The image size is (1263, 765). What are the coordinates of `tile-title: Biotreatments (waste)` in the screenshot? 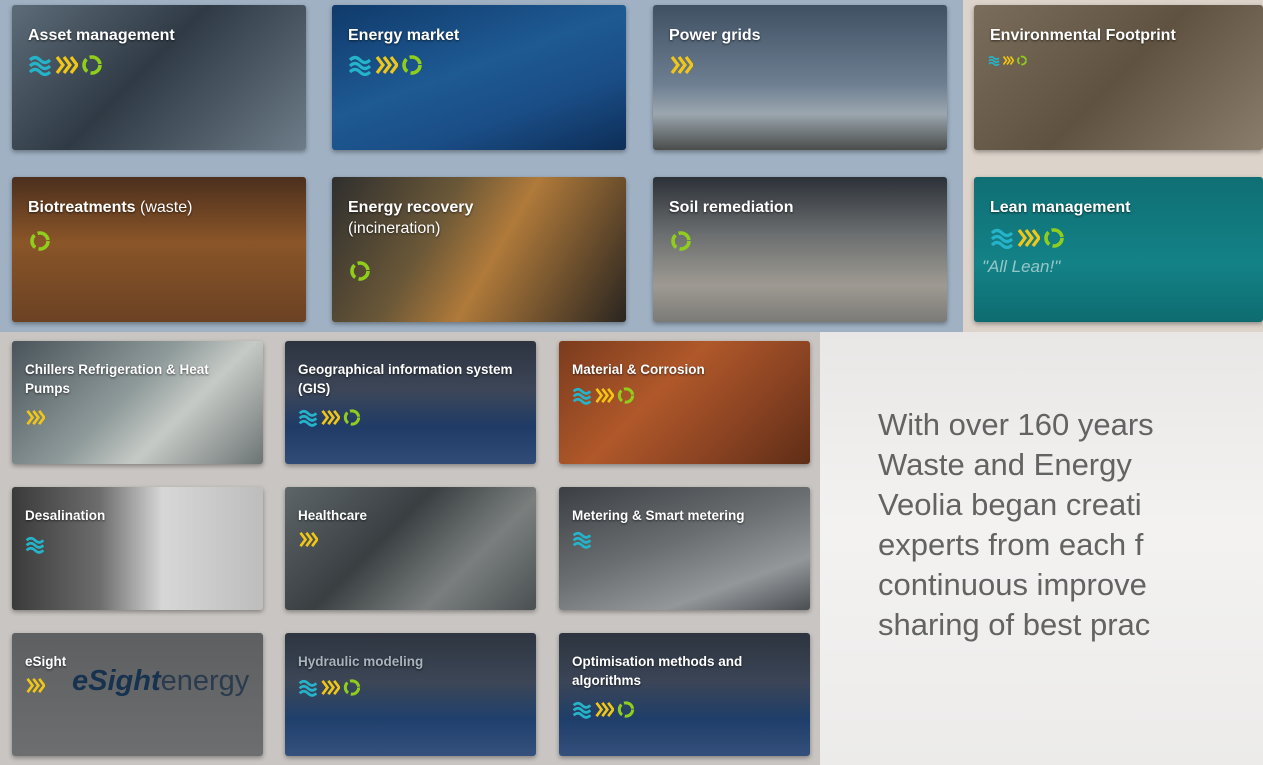 It's located at (162, 207).